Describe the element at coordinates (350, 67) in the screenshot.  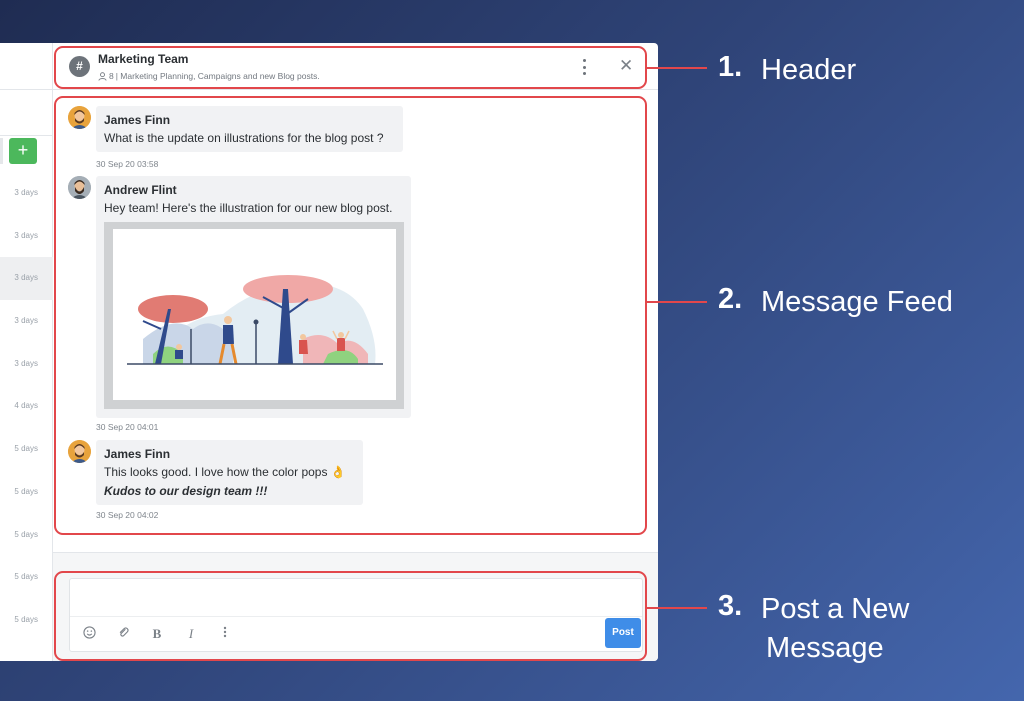
I see `header-callout-box` at that location.